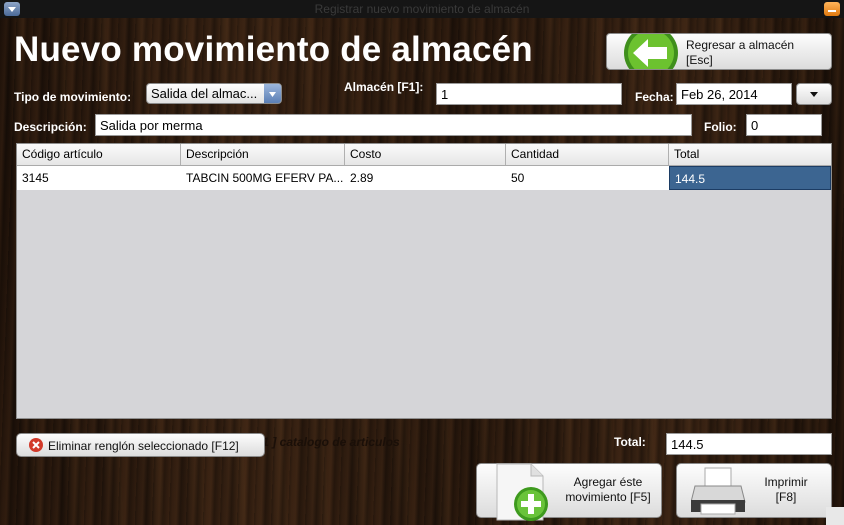  What do you see at coordinates (73, 97) in the screenshot?
I see `tipo-label: Tipo de movimiento:` at bounding box center [73, 97].